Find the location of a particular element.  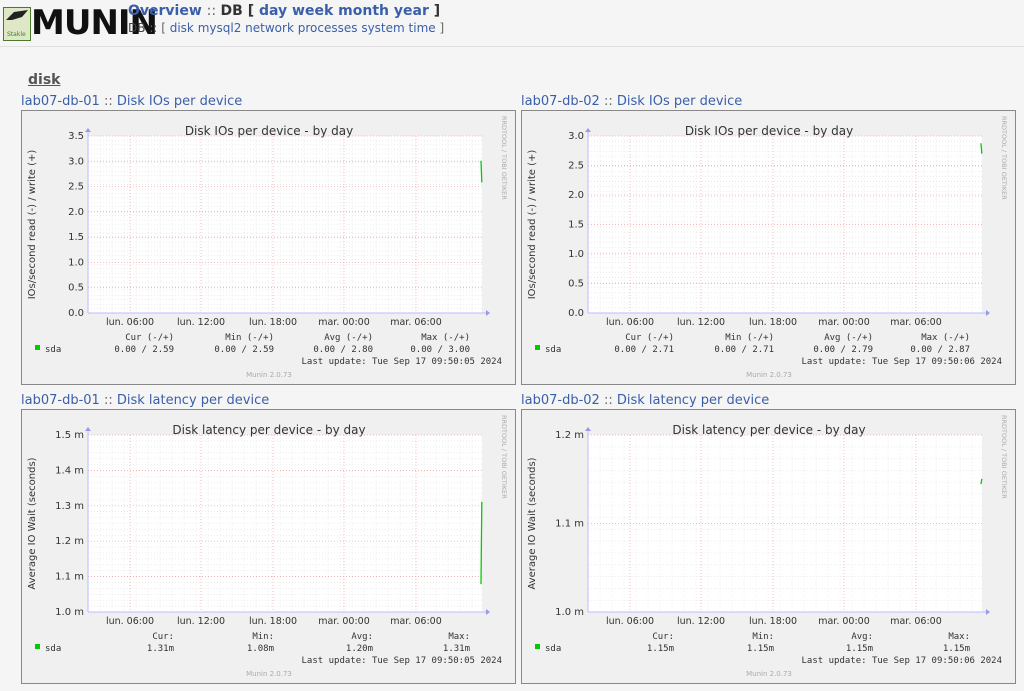

category-link-processes: processes is located at coordinates (328, 28).